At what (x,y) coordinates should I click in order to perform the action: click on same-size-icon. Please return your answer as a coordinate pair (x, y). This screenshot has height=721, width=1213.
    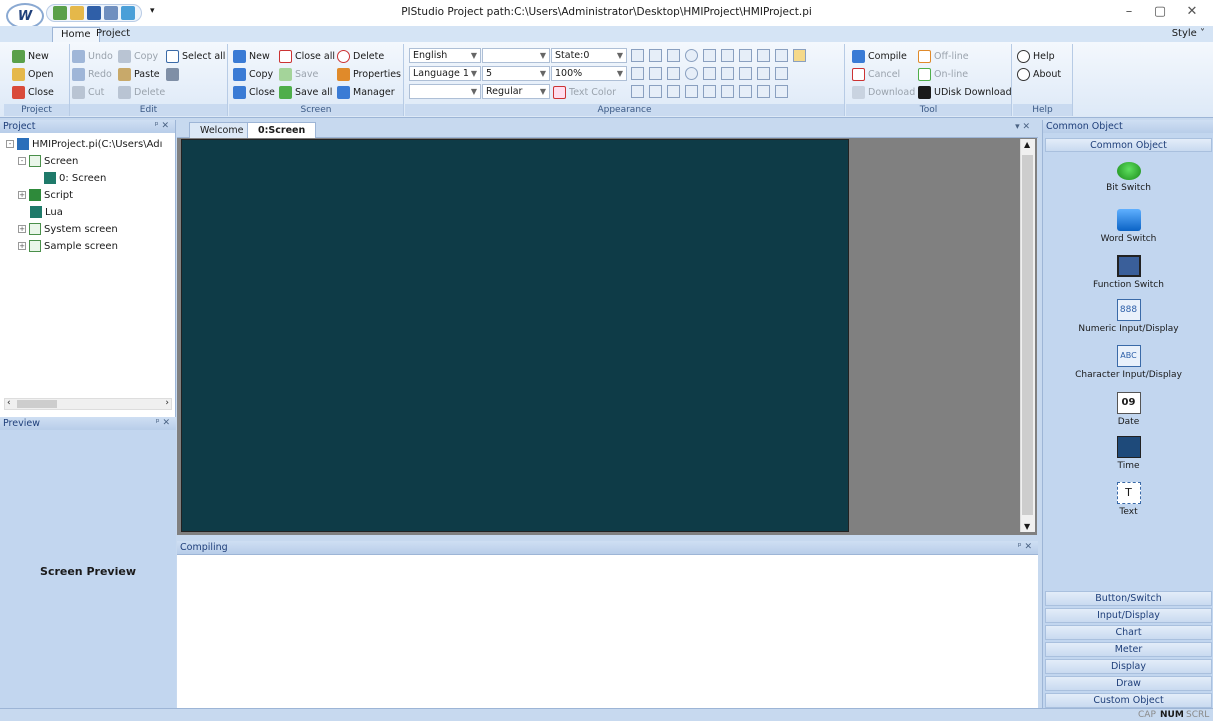
    Looking at the image, I should click on (745, 91).